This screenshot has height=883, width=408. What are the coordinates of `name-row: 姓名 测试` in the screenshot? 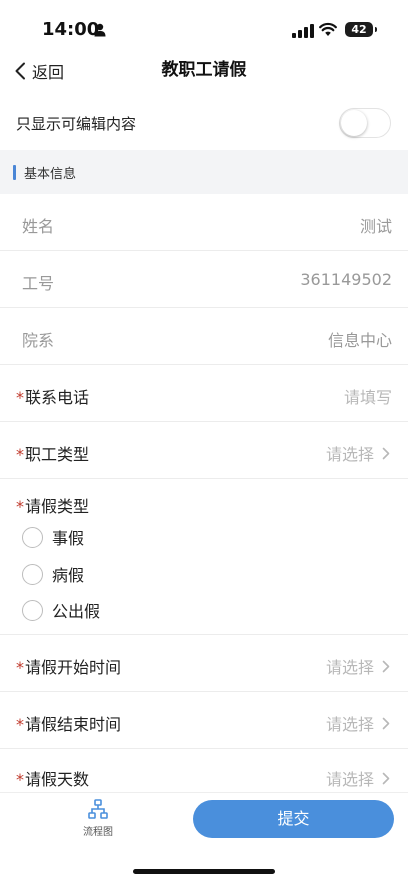 It's located at (204, 222).